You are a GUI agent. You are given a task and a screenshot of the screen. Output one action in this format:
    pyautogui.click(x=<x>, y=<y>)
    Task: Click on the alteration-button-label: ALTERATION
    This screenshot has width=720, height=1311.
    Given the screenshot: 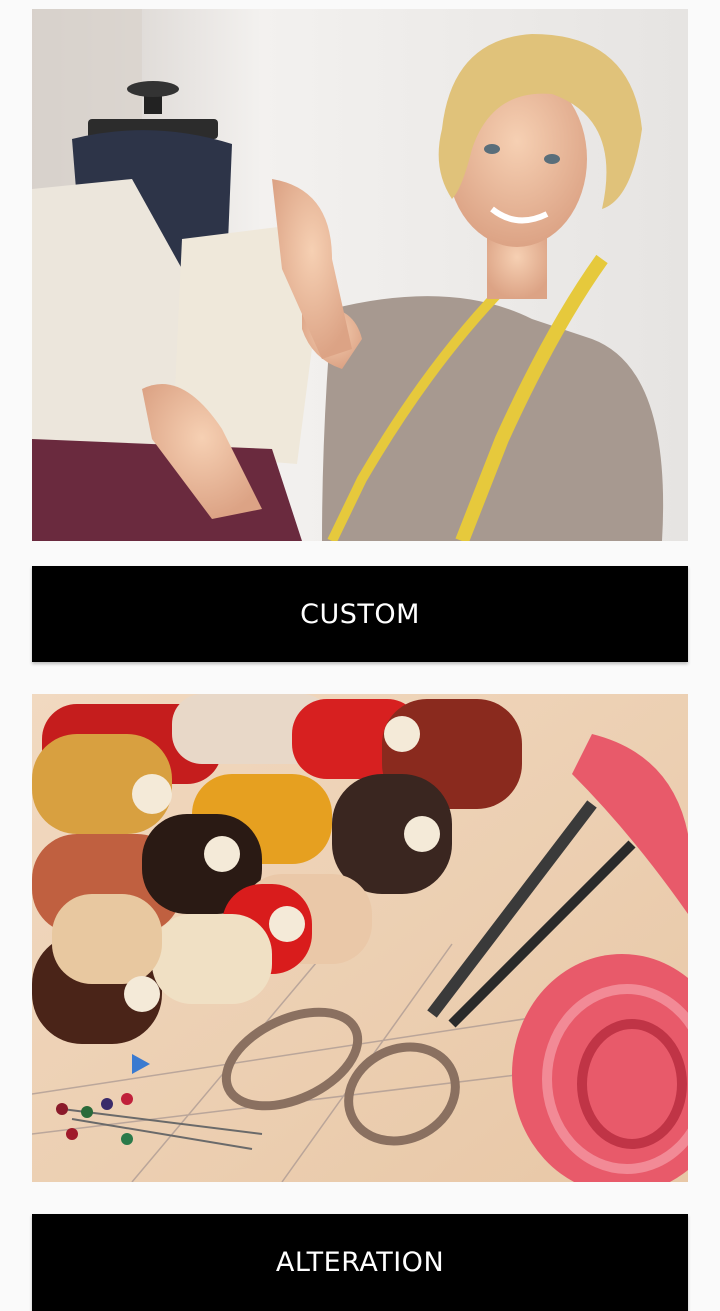 What is the action you would take?
    pyautogui.click(x=360, y=1262)
    